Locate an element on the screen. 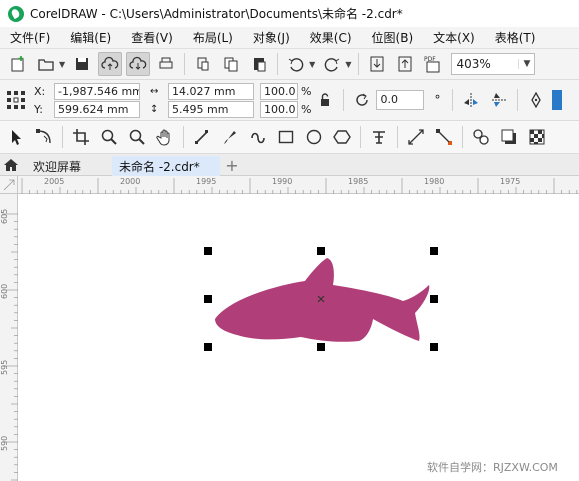  import-icon is located at coordinates (377, 64).